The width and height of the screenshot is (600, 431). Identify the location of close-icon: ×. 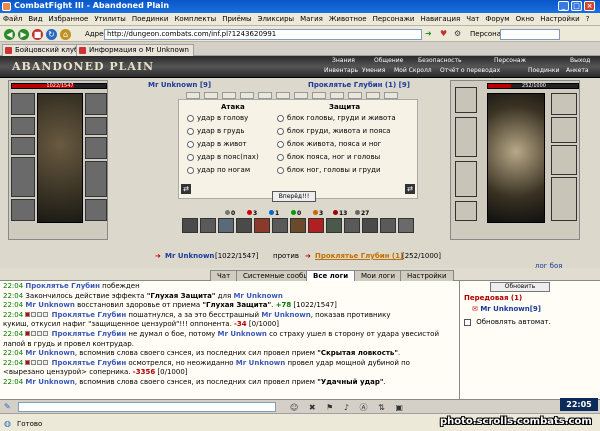
(589, 6).